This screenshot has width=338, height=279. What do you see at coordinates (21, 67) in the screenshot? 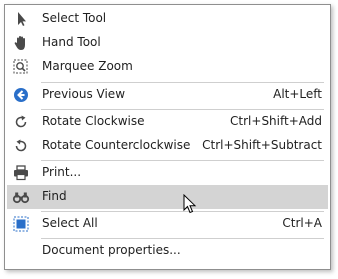
I see `marquee-zoom-icon` at bounding box center [21, 67].